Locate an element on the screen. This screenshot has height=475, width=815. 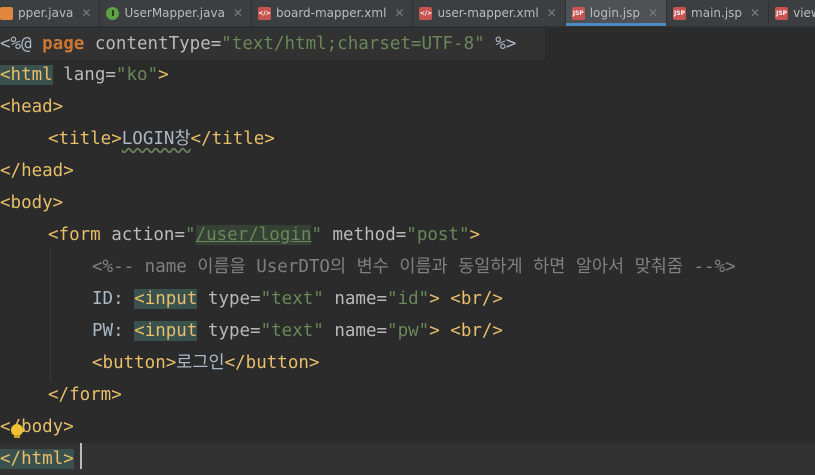
code-line-3: <head> is located at coordinates (31, 107).